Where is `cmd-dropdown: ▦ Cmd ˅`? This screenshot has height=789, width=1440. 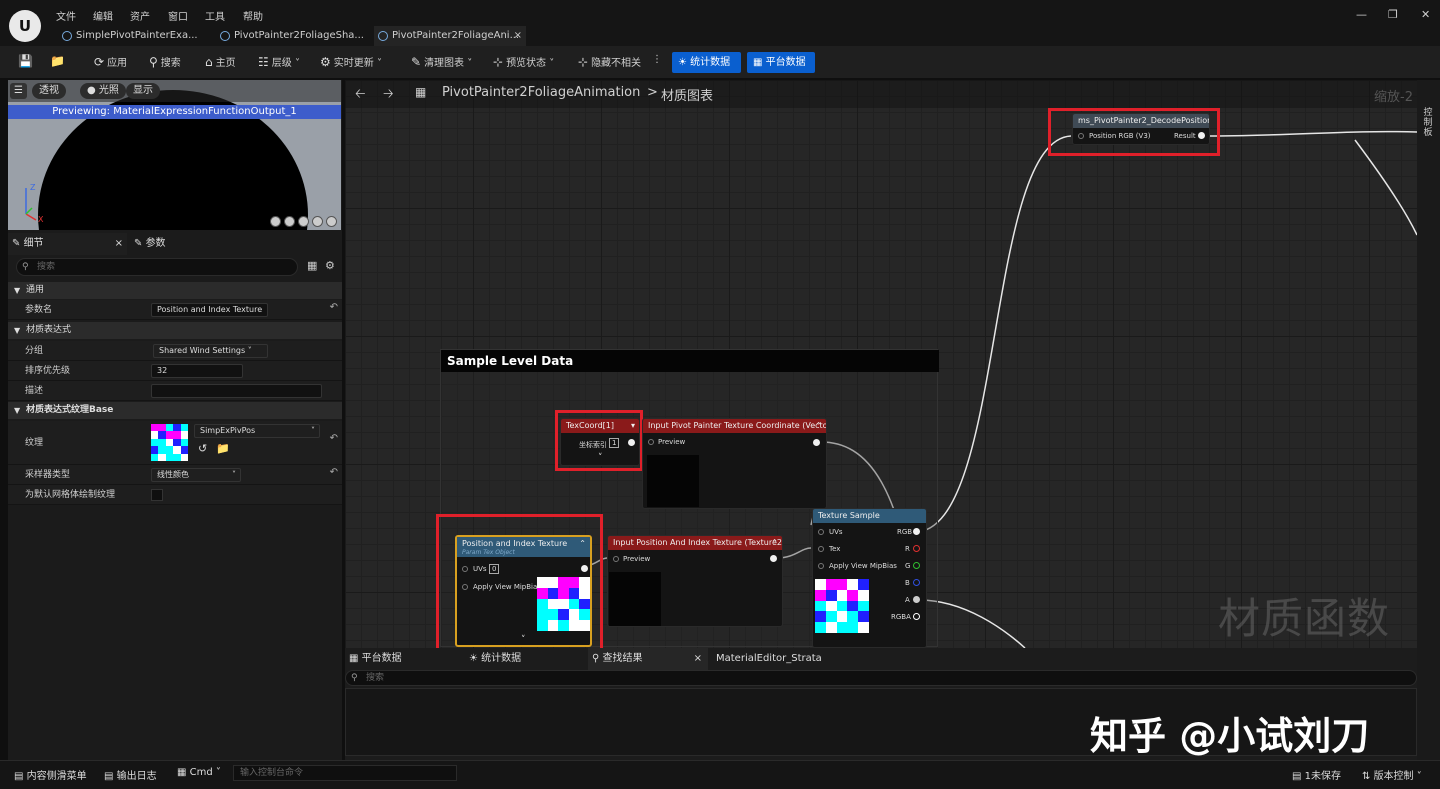
cmd-dropdown: ▦ Cmd ˅ is located at coordinates (199, 772).